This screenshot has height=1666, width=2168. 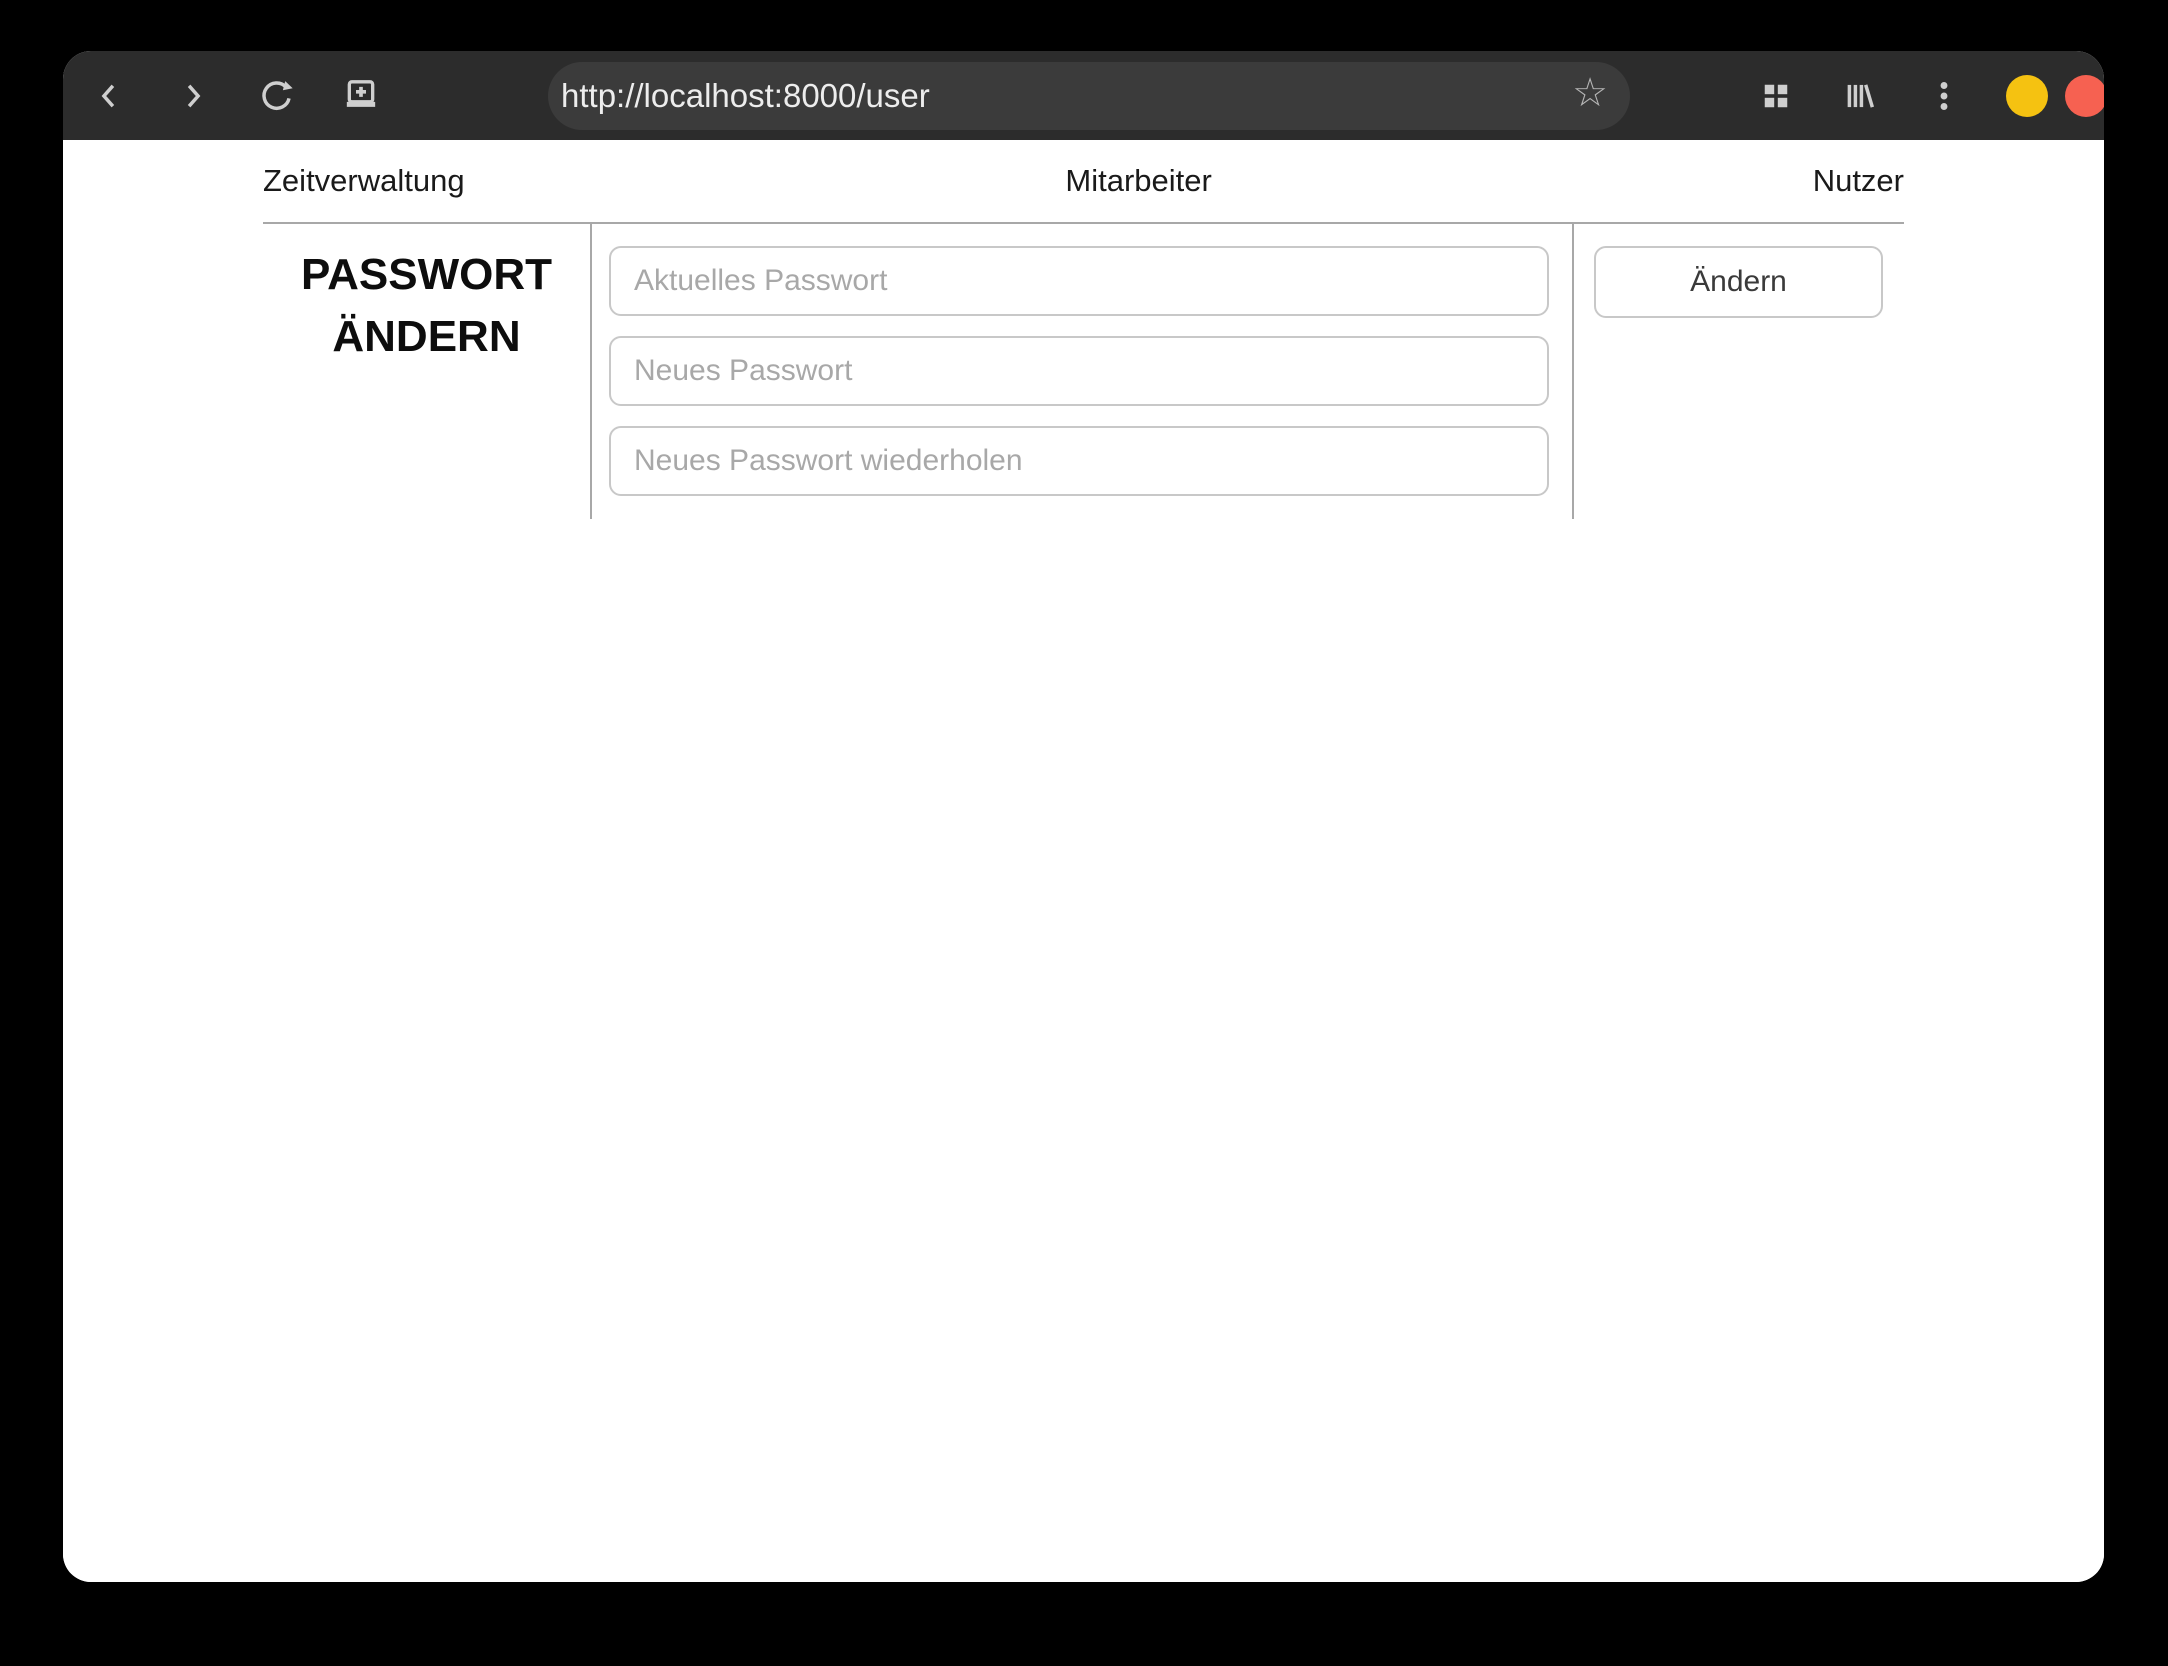 I want to click on close-window-button, so click(x=2084, y=95).